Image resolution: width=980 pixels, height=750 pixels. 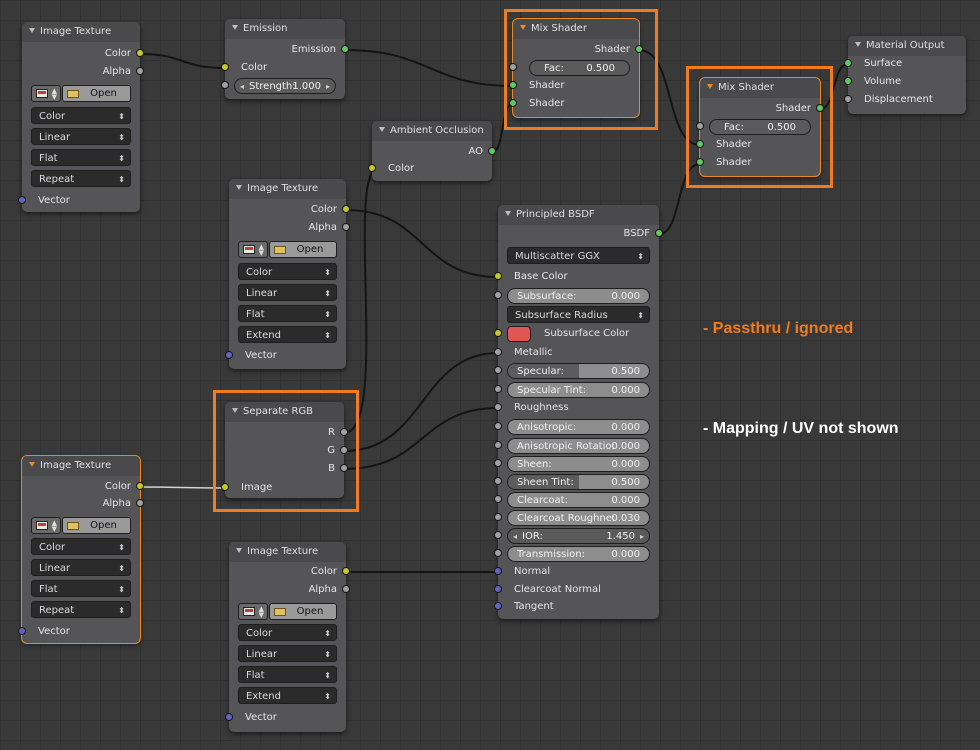 What do you see at coordinates (498, 517) in the screenshot?
I see `clearcoat-roughness-socket` at bounding box center [498, 517].